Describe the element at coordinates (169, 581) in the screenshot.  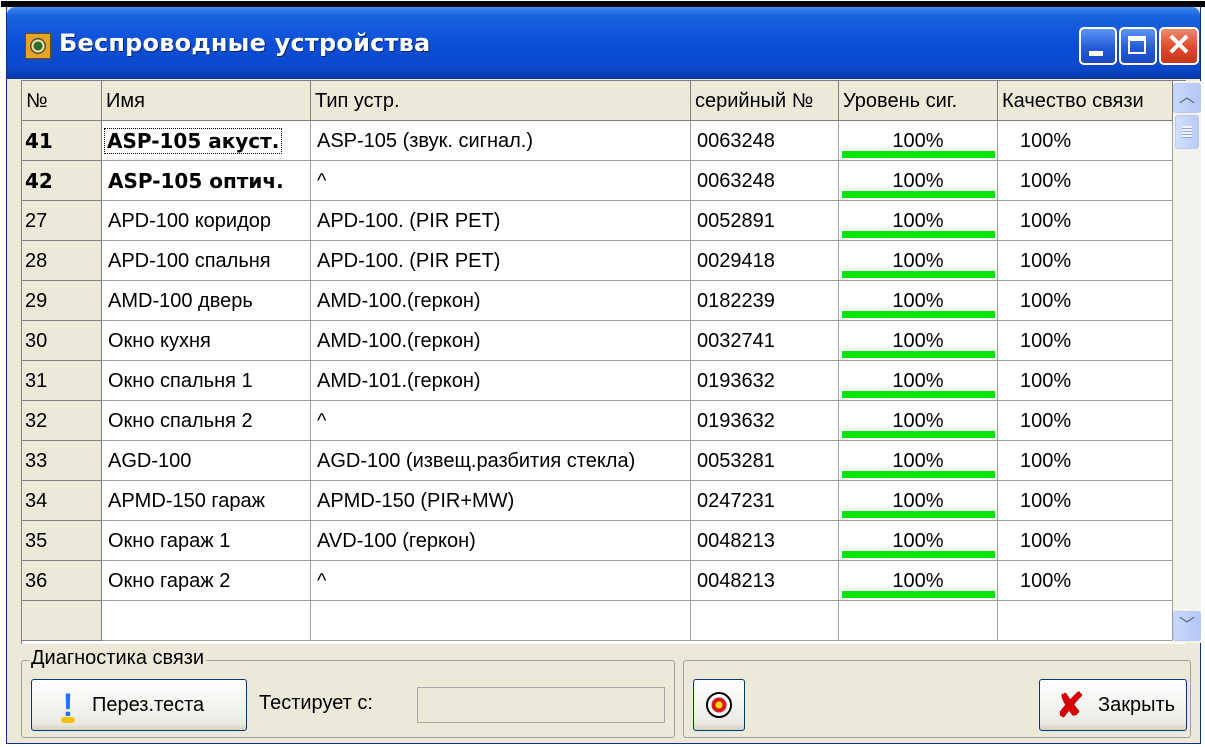
I see `device-name-text: Окно гараж 2` at that location.